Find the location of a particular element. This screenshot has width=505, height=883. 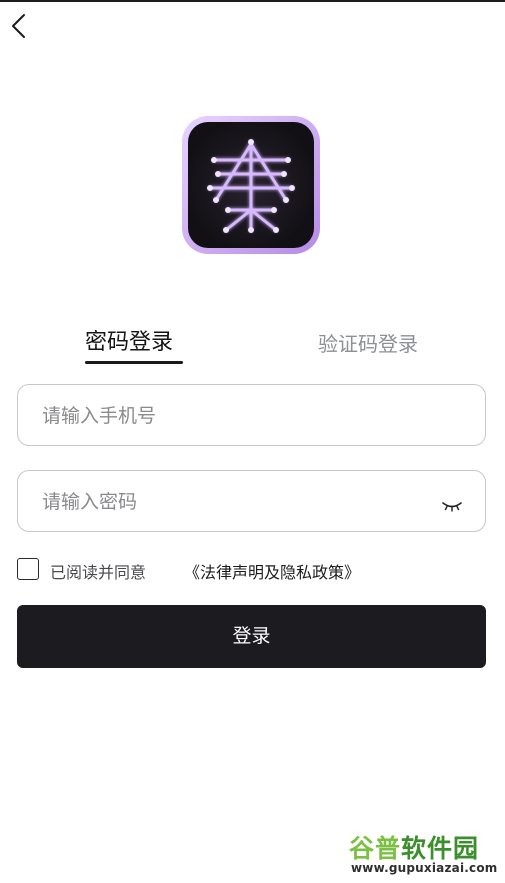

chevron-left-icon is located at coordinates (19, 26).